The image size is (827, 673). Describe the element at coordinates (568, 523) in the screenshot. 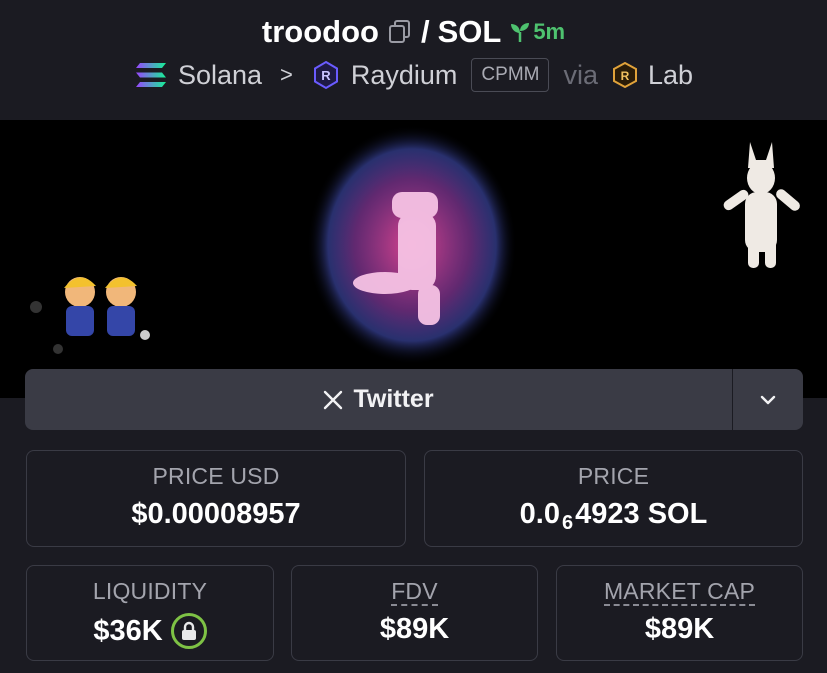

I see `price-zero-count: 6` at that location.